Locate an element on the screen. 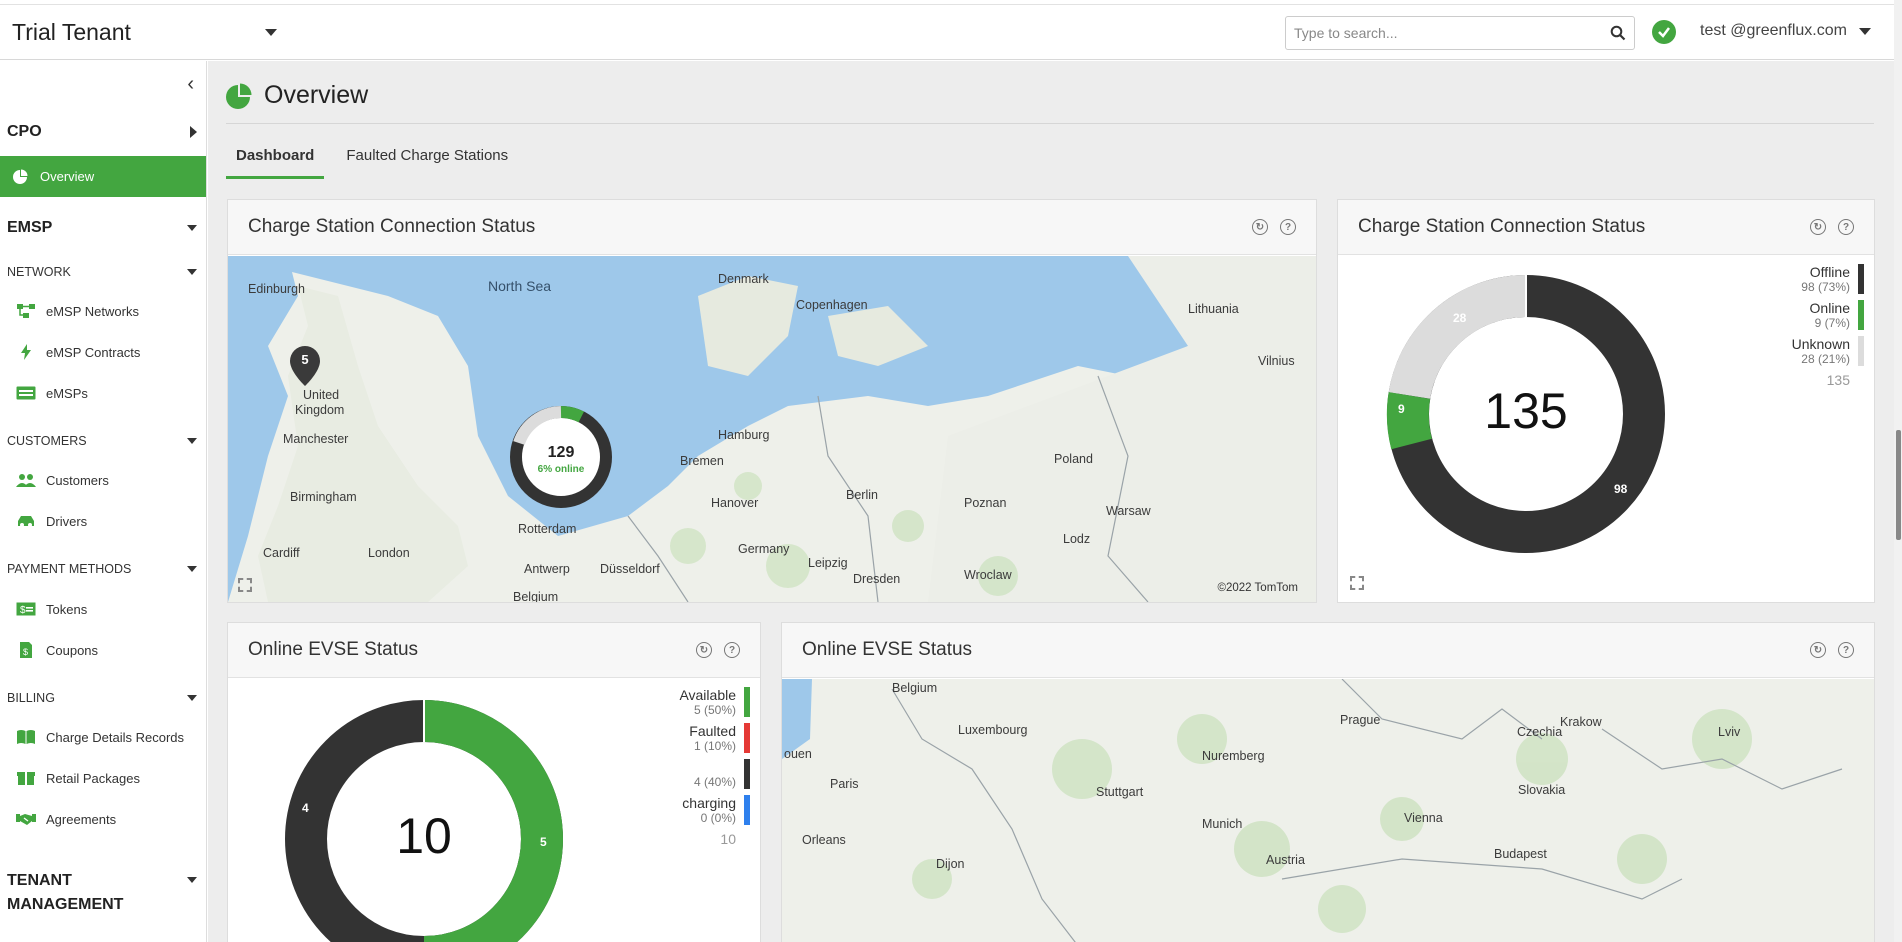 The image size is (1902, 942). tenant-selector: Trial Tenant is located at coordinates (144, 32).